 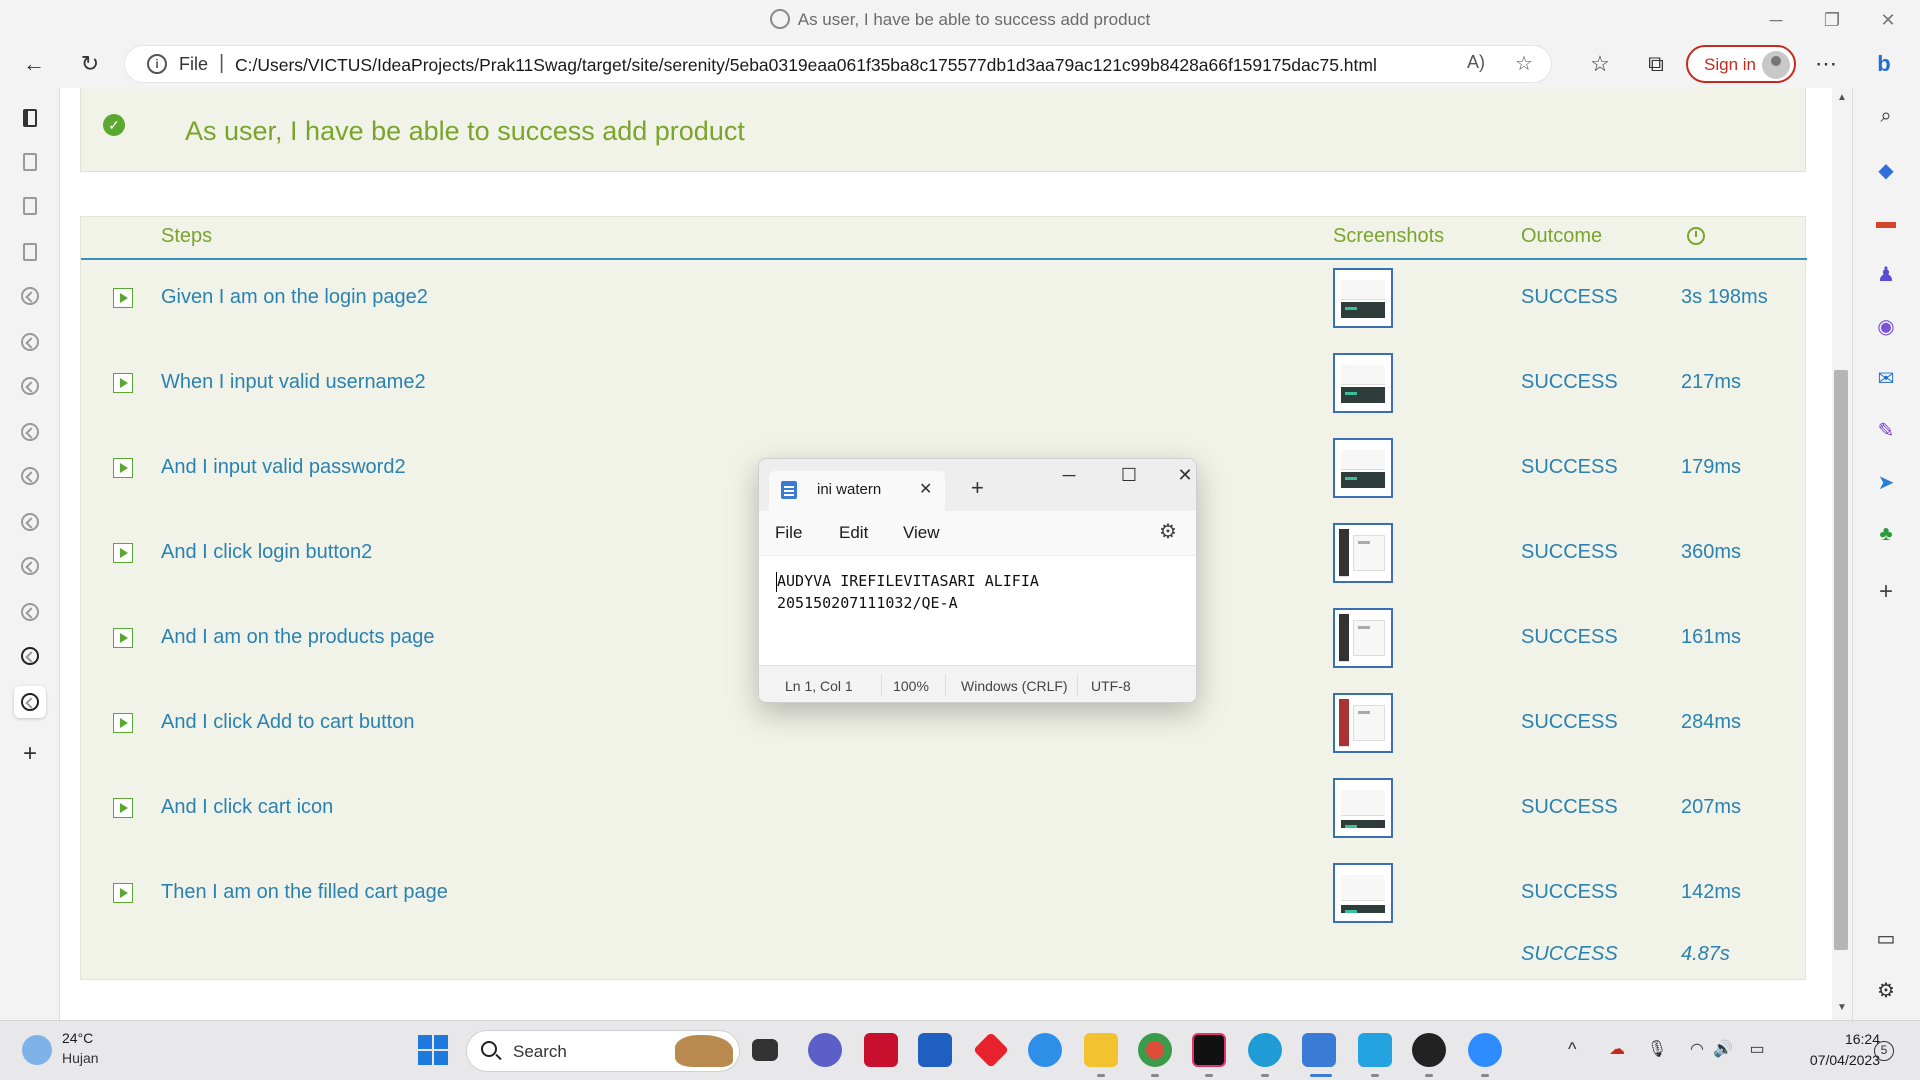 I want to click on send-icon: ➤, so click(x=1886, y=482).